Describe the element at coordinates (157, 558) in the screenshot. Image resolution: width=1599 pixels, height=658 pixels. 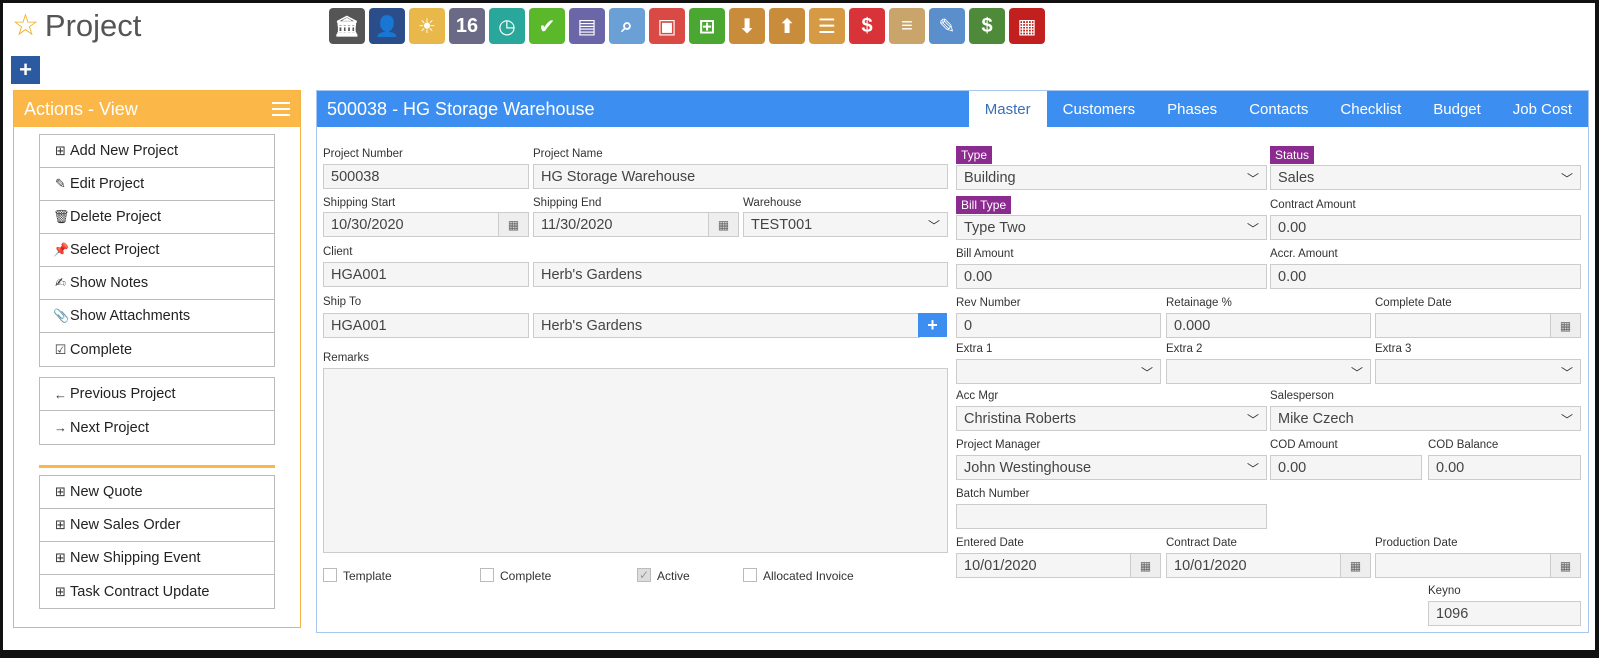
I see `action-new-shipping-event: ⊞ New Shipping Event` at that location.